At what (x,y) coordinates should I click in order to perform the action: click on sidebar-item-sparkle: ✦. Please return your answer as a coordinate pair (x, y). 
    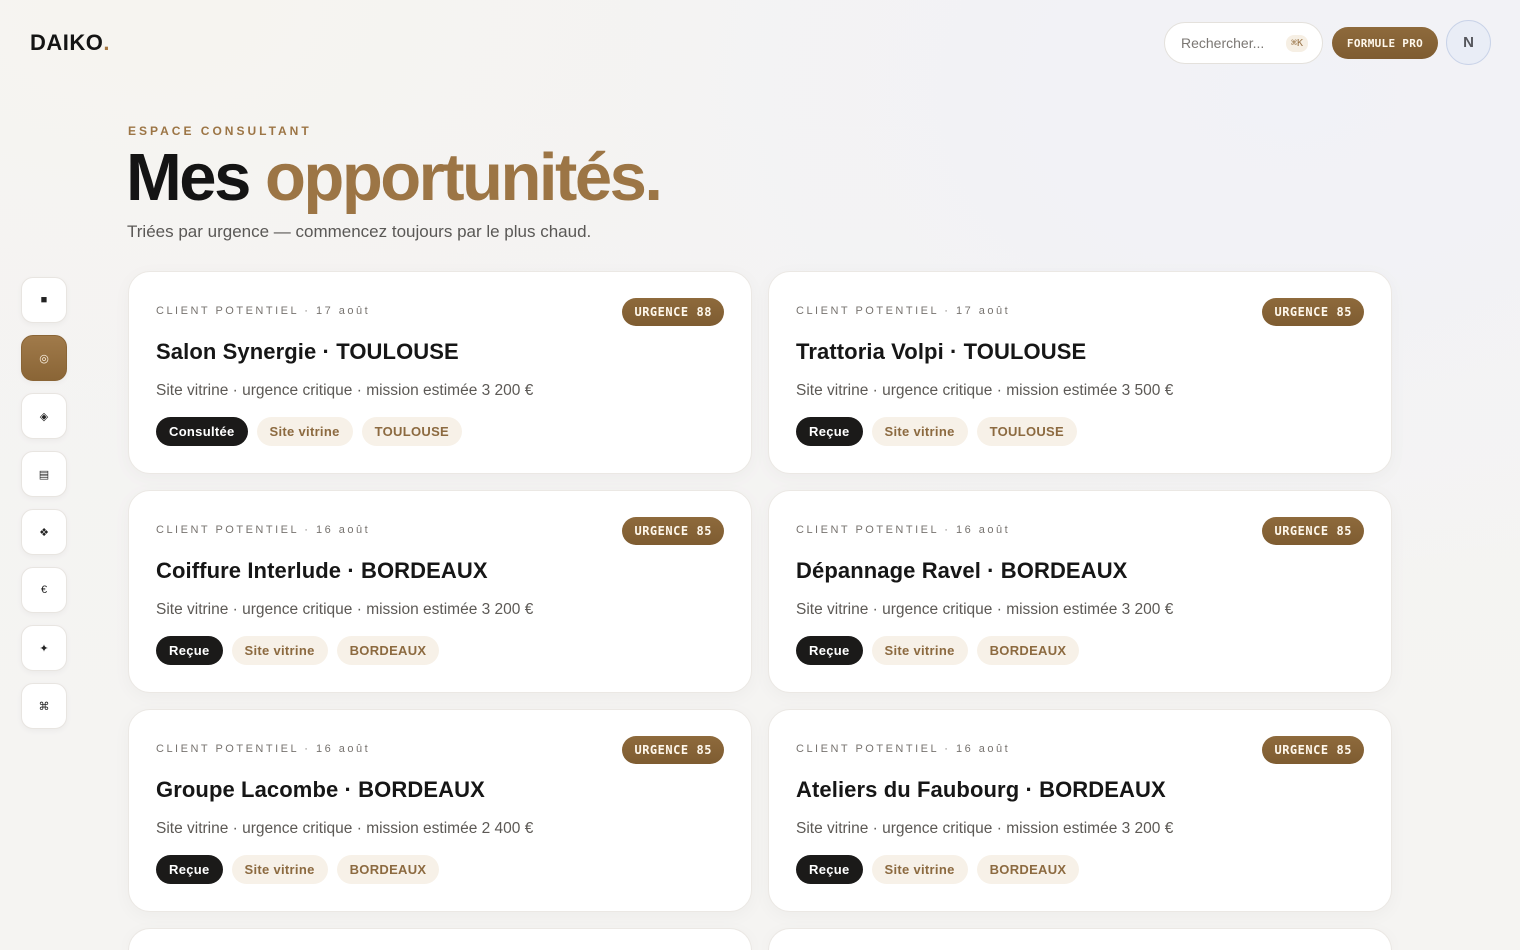
    Looking at the image, I should click on (44, 648).